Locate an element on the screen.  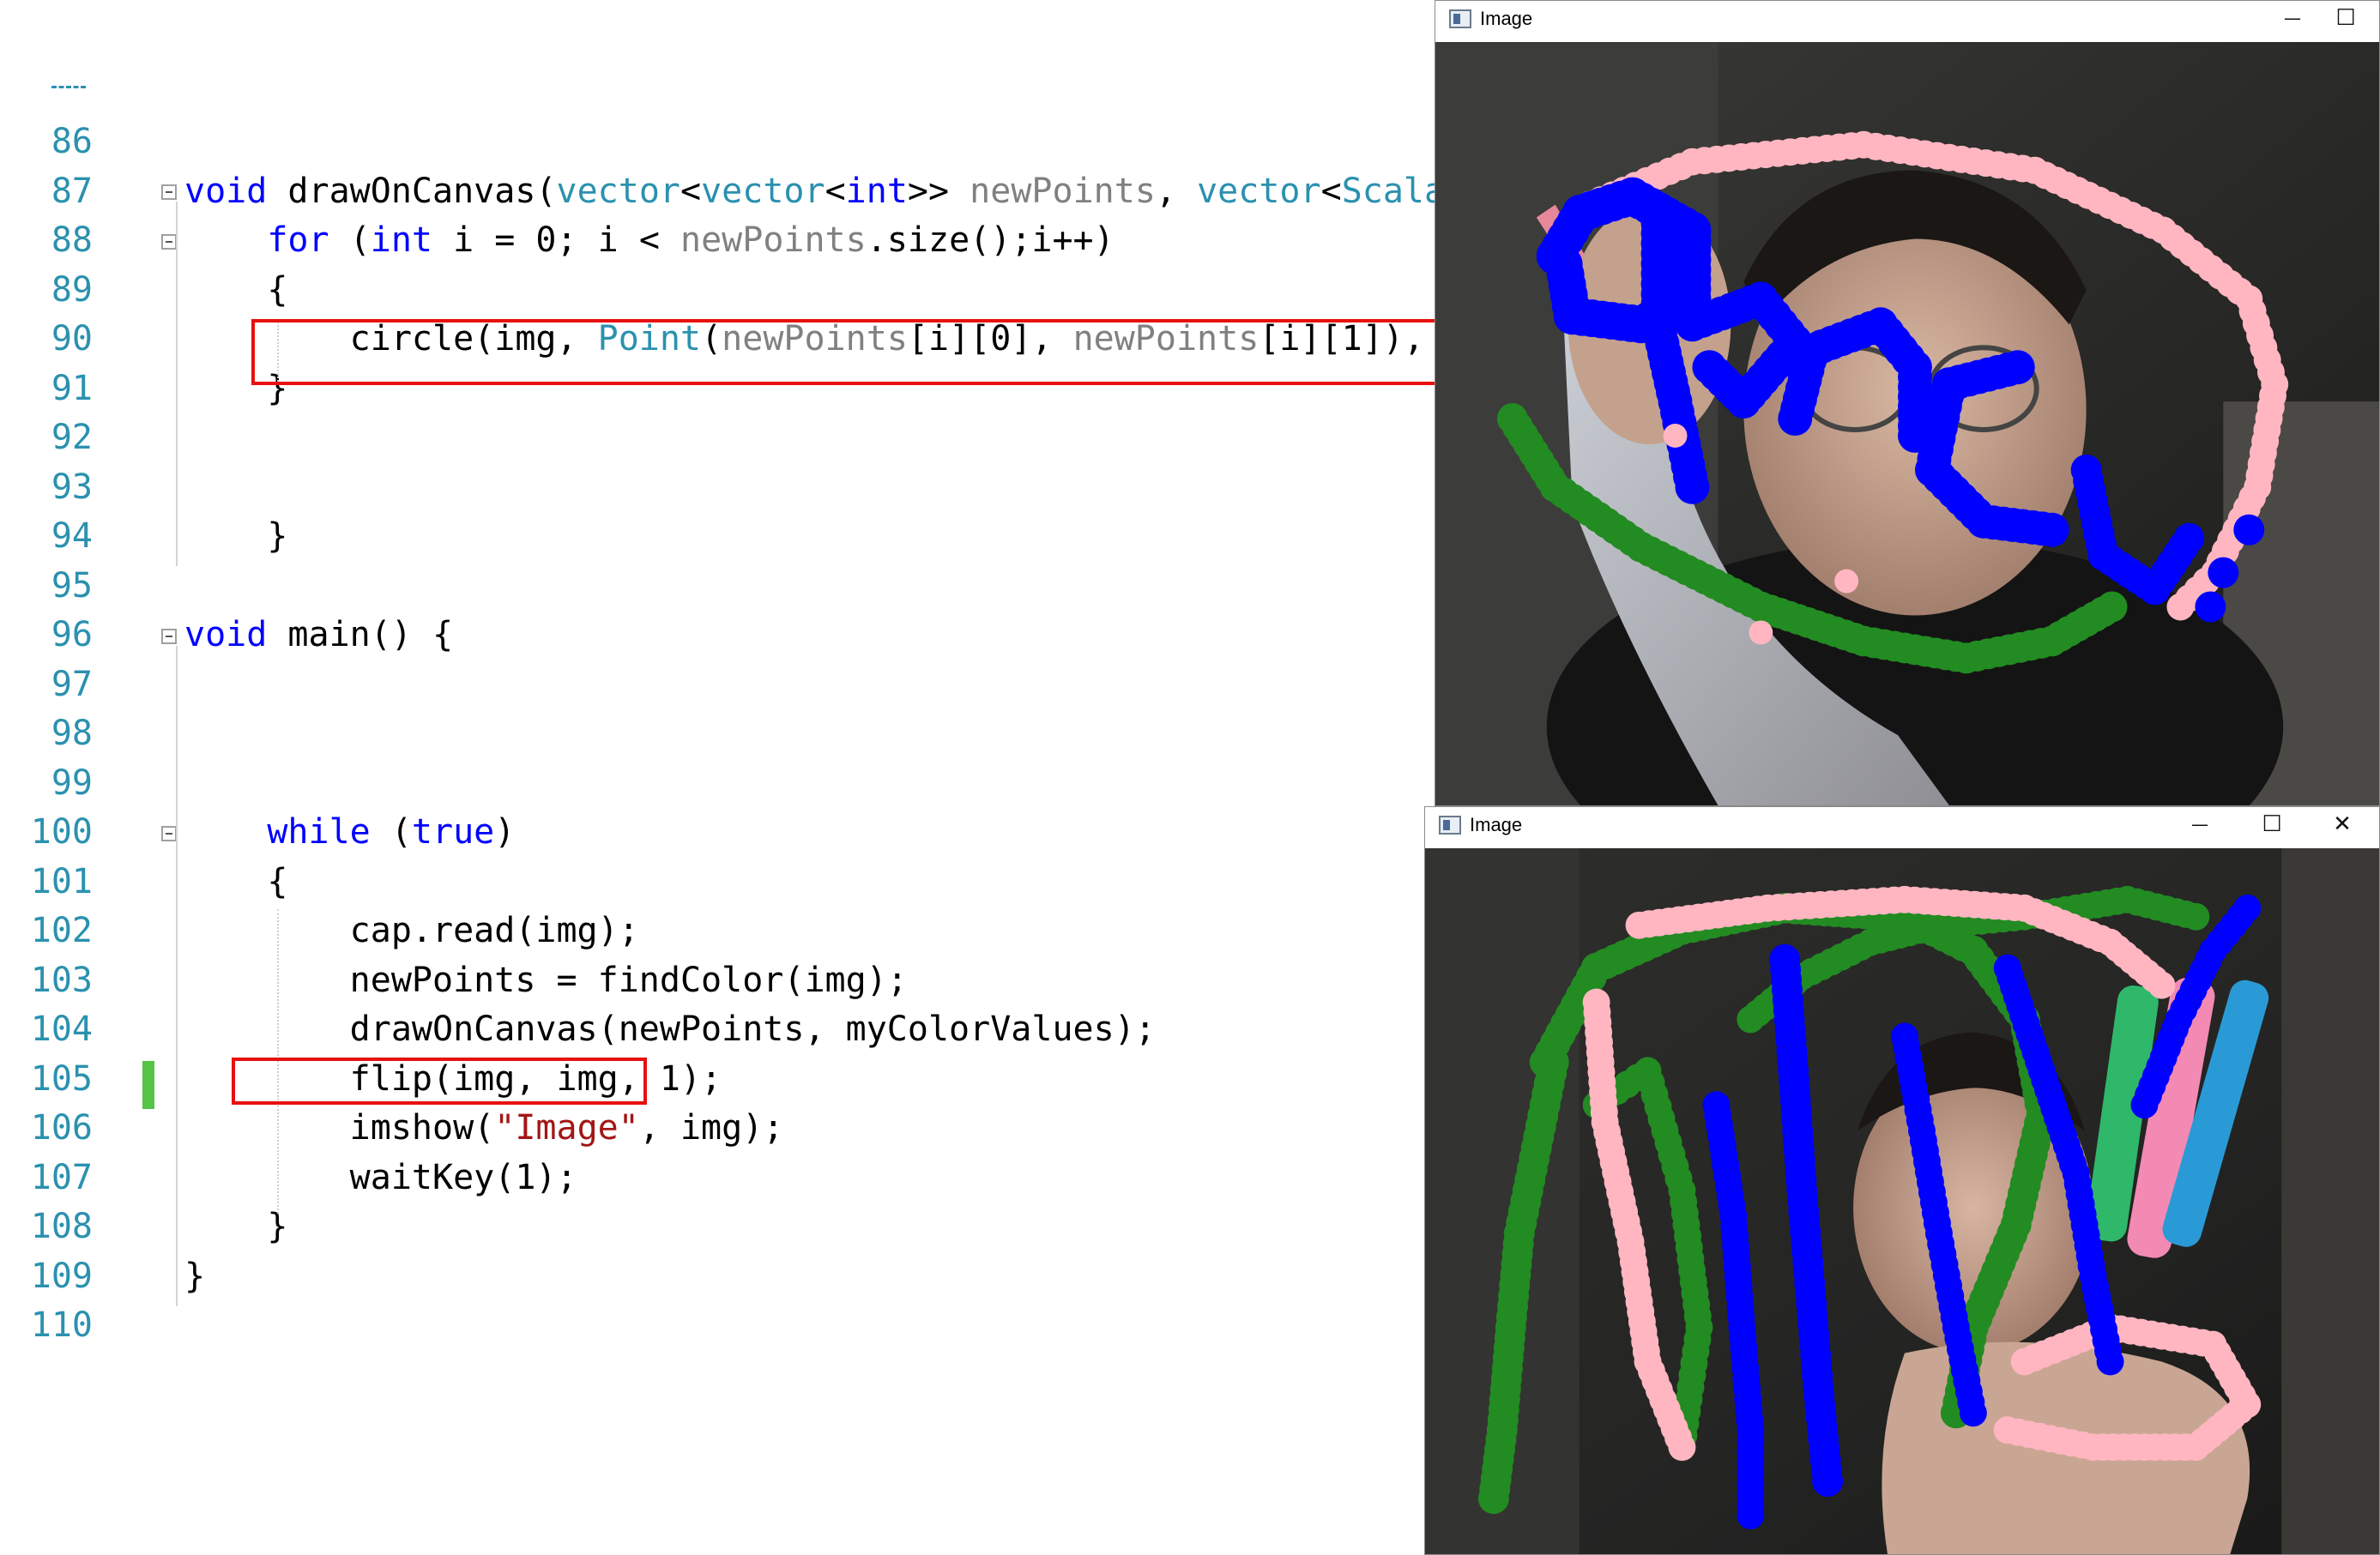
close-button: ✕ is located at coordinates (2342, 826).